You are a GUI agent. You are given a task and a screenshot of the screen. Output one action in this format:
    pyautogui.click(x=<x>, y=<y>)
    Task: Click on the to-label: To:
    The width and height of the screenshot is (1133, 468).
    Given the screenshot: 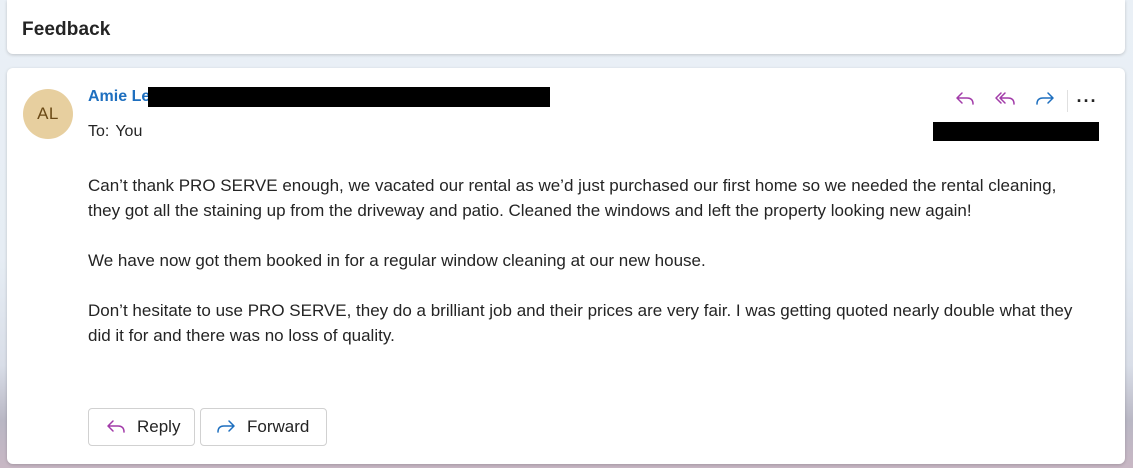 What is the action you would take?
    pyautogui.click(x=99, y=131)
    